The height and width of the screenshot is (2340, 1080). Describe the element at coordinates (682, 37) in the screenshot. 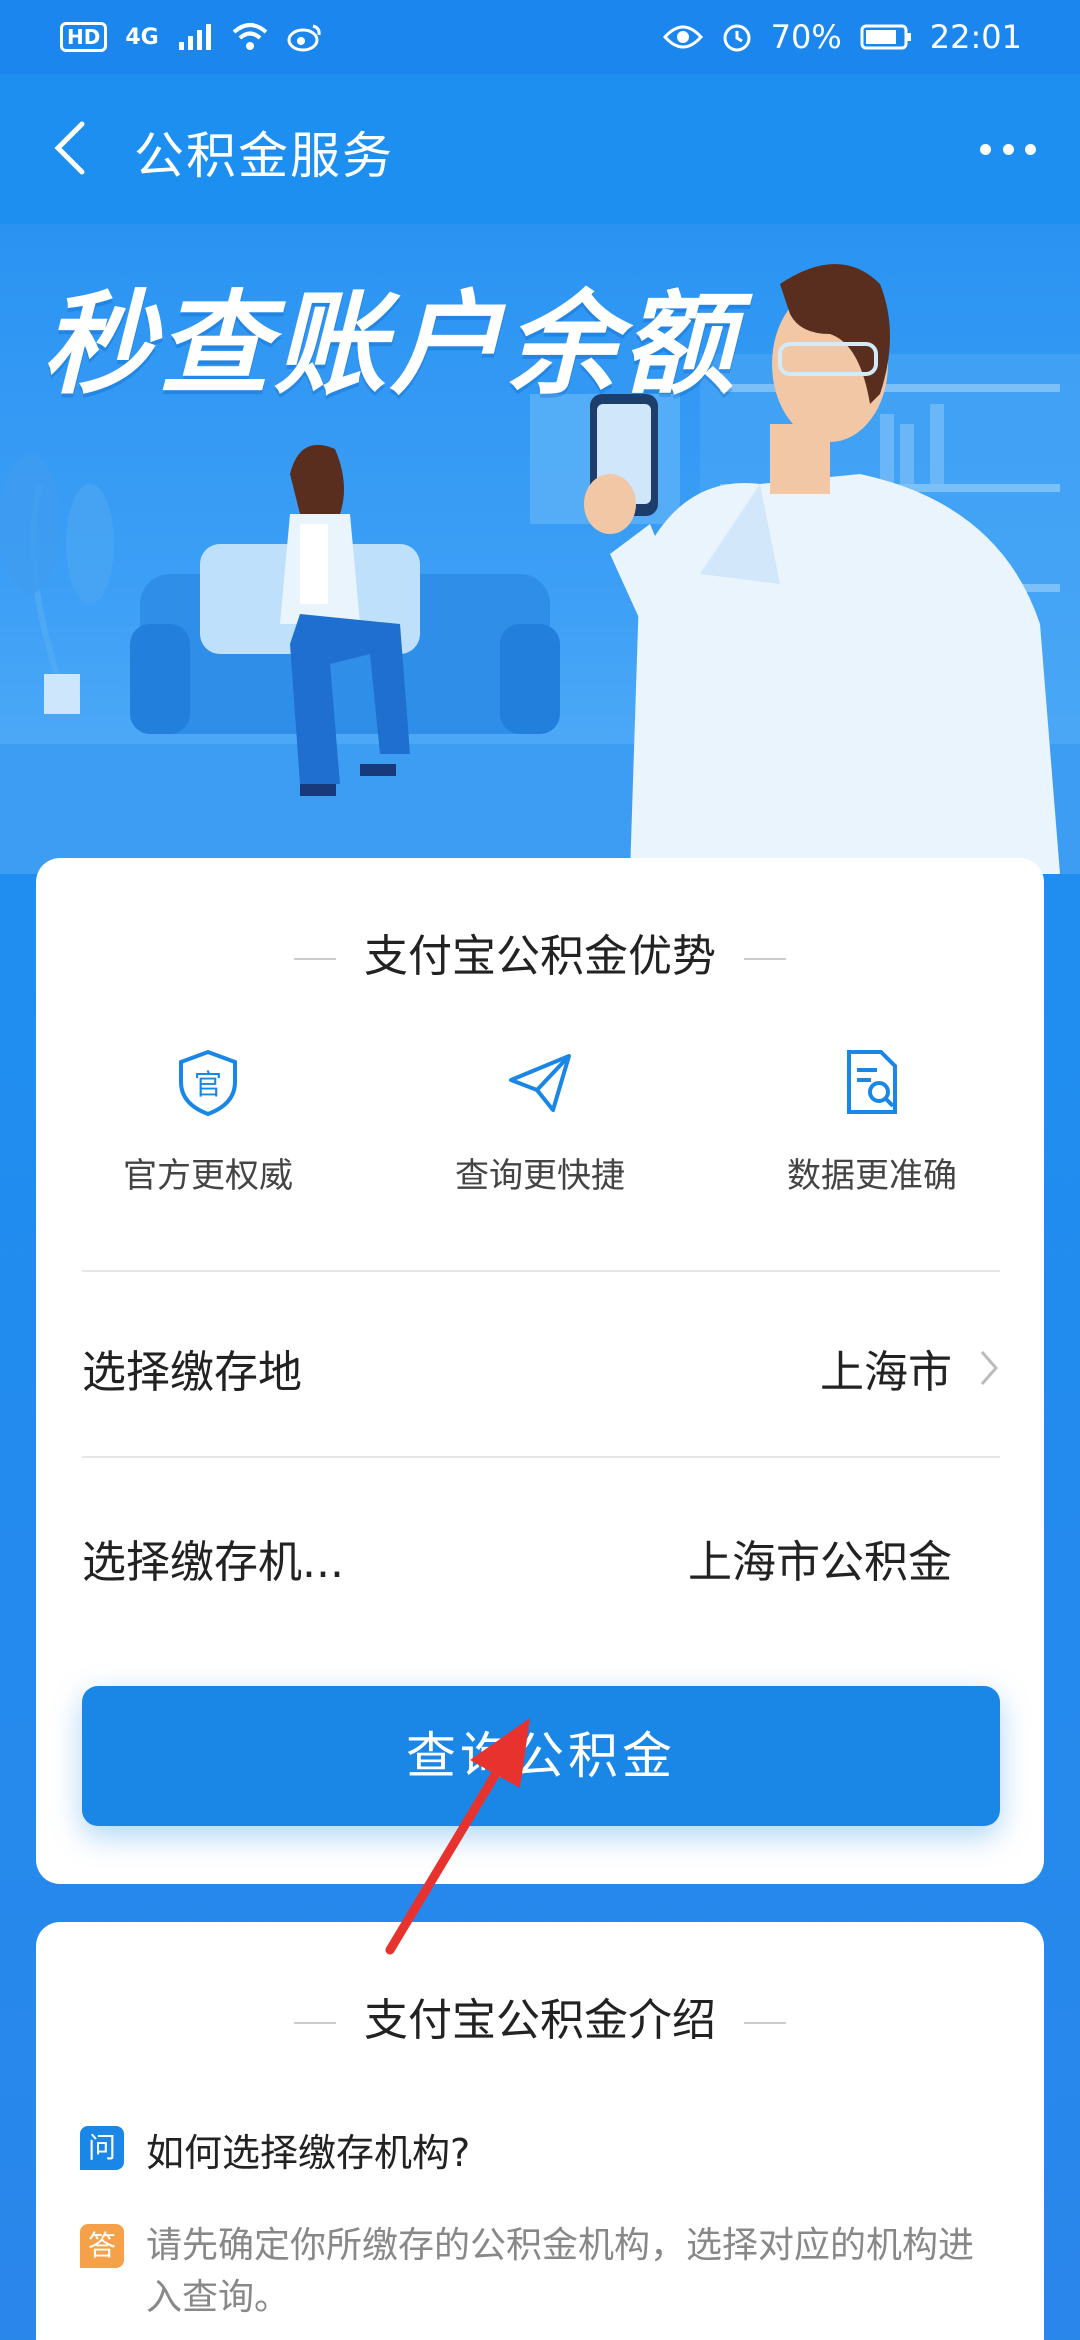

I see `eye-icon` at that location.